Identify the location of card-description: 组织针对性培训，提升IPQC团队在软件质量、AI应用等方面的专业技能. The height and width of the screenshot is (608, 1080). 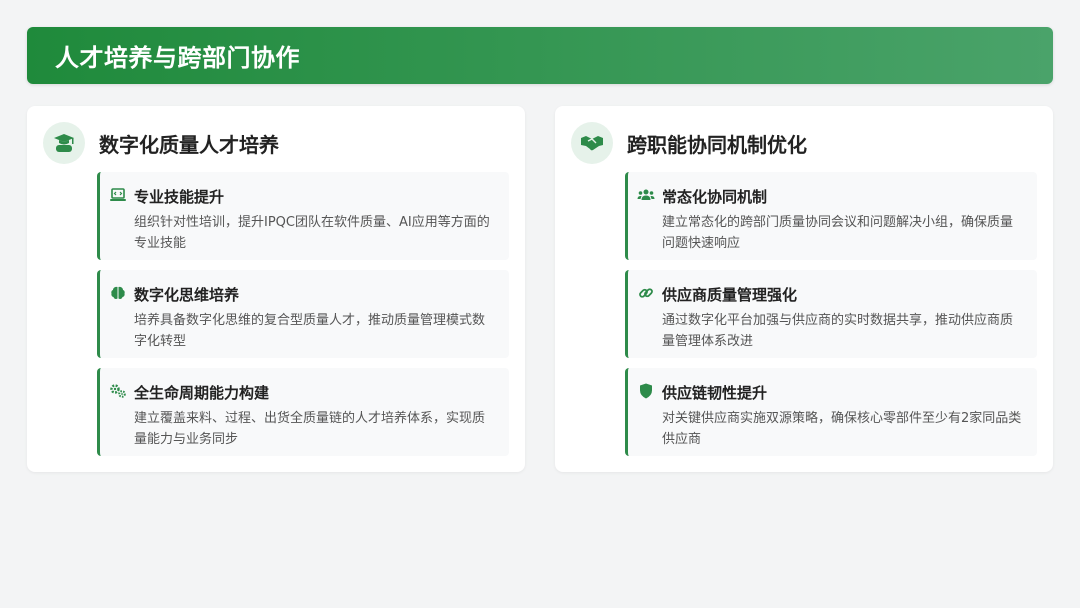
(312, 233).